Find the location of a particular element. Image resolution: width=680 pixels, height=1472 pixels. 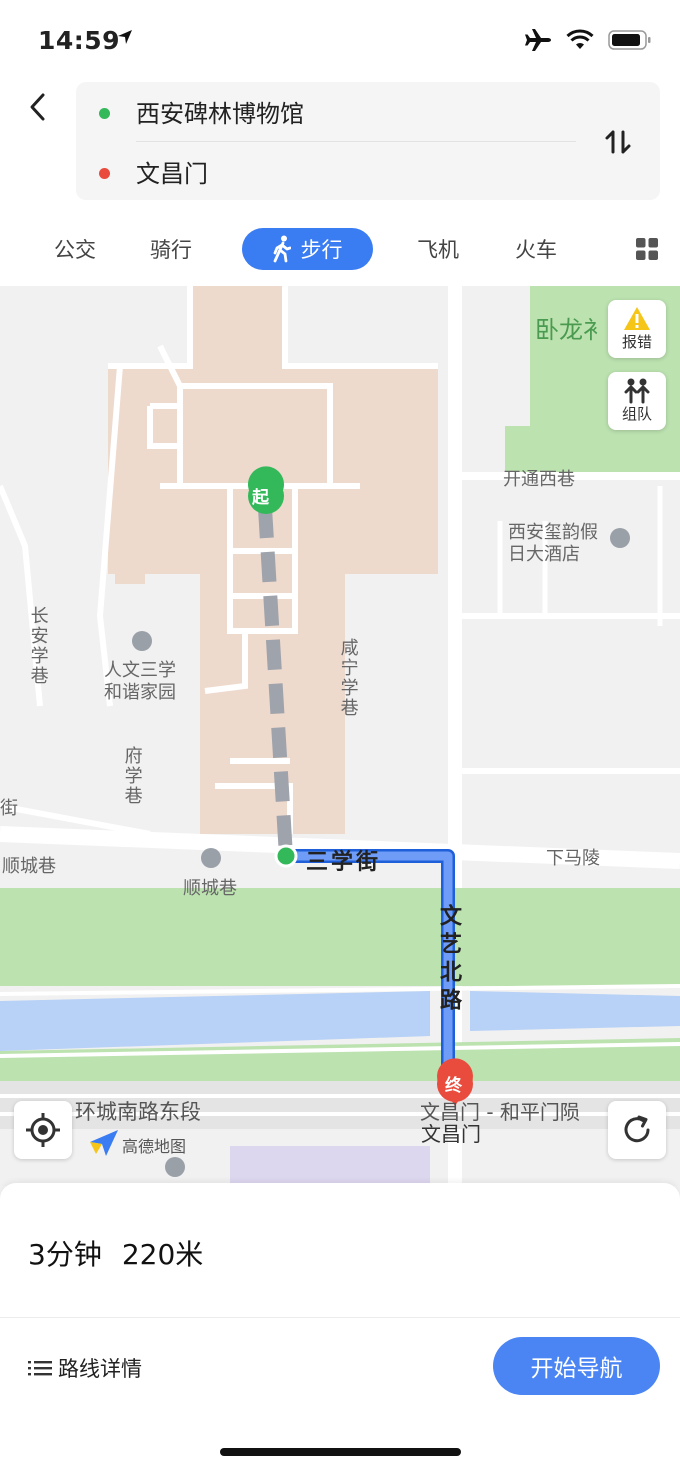

status-time: 14:59 is located at coordinates (79, 40).